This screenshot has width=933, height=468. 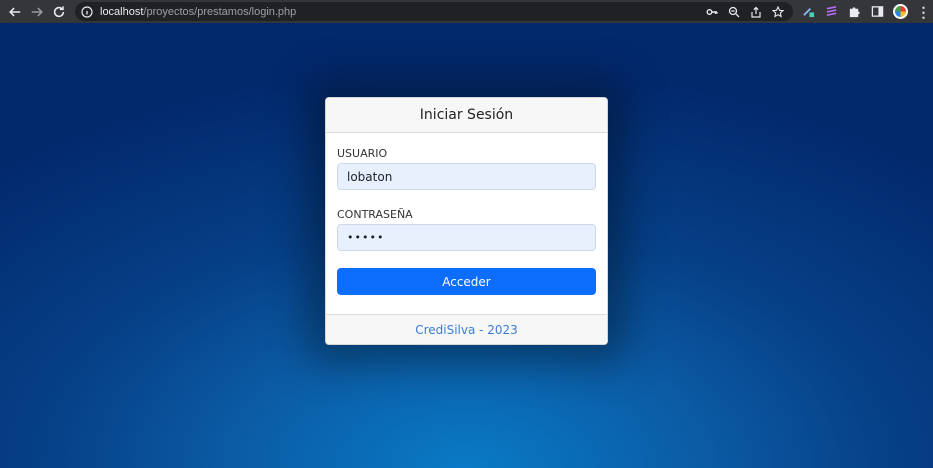 What do you see at coordinates (923, 11) in the screenshot?
I see `menu-dots-icon: ⋮` at bounding box center [923, 11].